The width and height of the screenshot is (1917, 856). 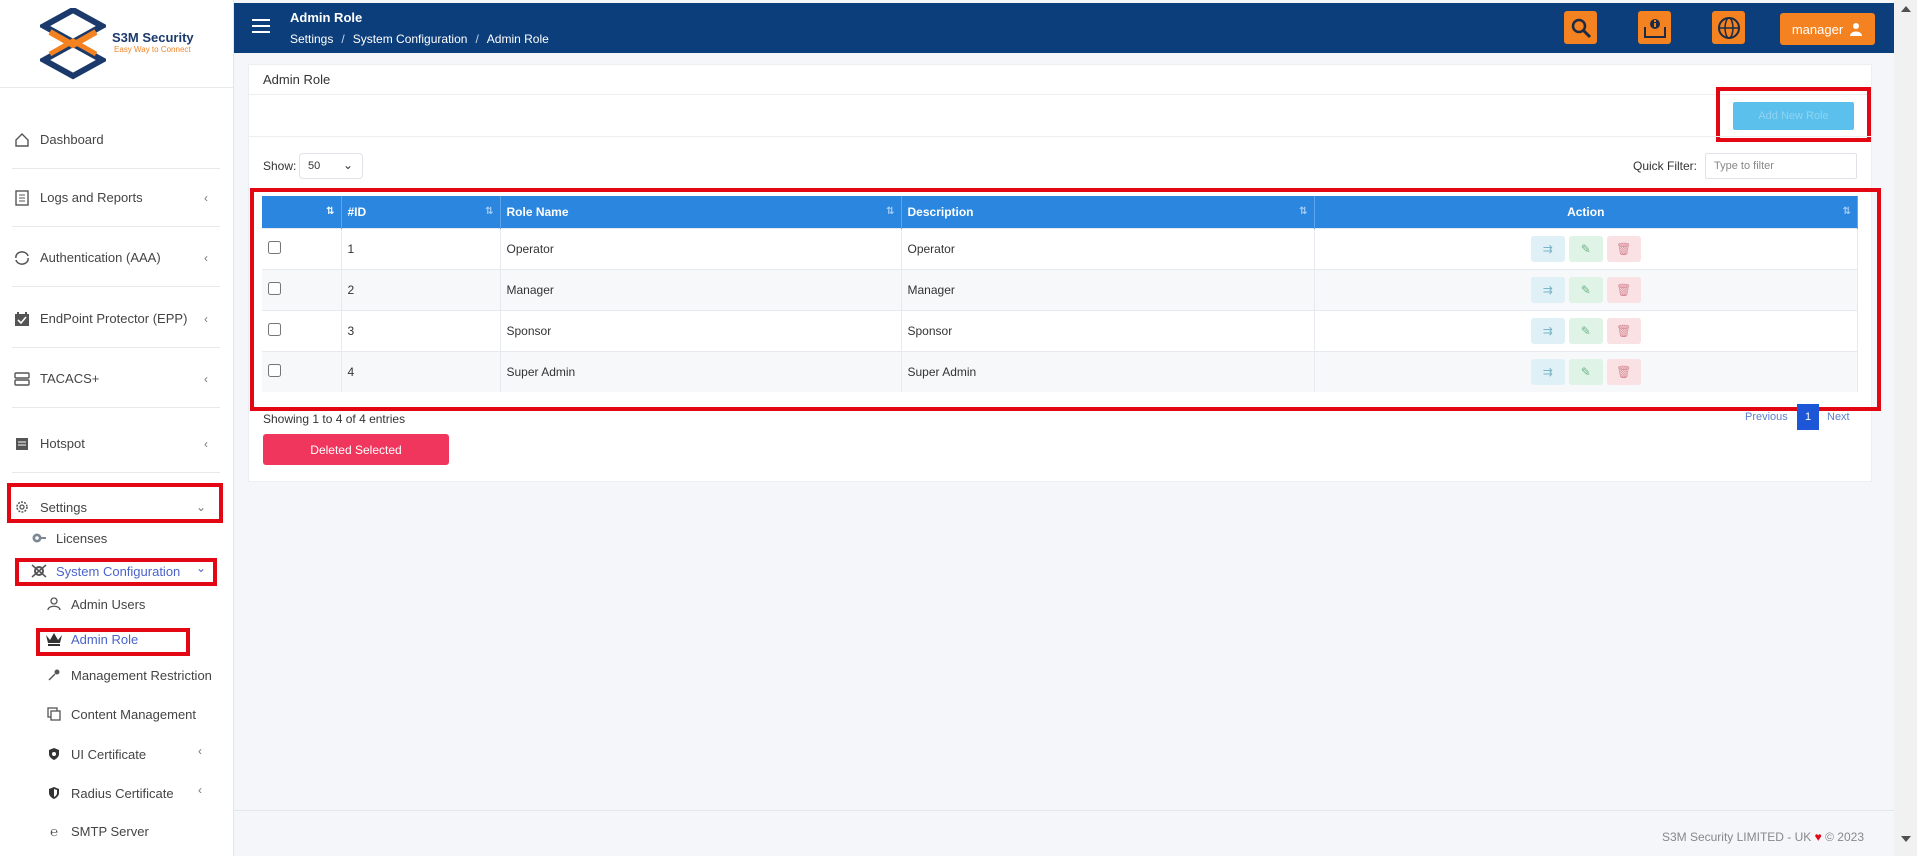 What do you see at coordinates (100, 257) in the screenshot?
I see `sidebar-item-label: Authentication (AAA)` at bounding box center [100, 257].